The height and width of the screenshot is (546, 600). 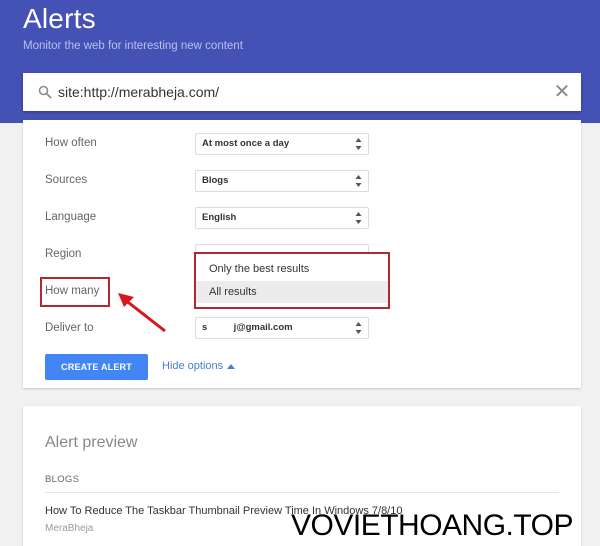 I want to click on watermark: VOVIETHOANG.TOP, so click(x=432, y=525).